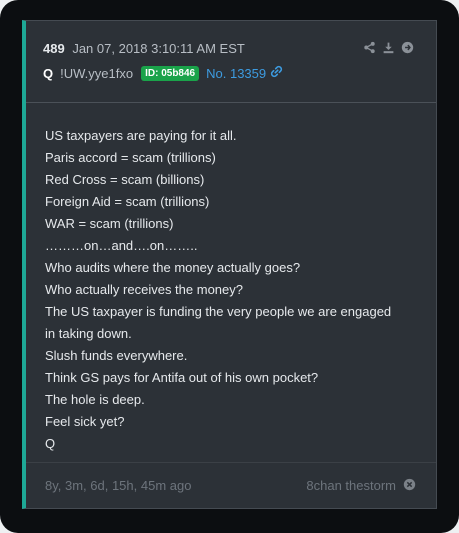 Image resolution: width=459 pixels, height=533 pixels. Describe the element at coordinates (97, 73) in the screenshot. I see `tripcode: !UW.yye1fxo` at that location.